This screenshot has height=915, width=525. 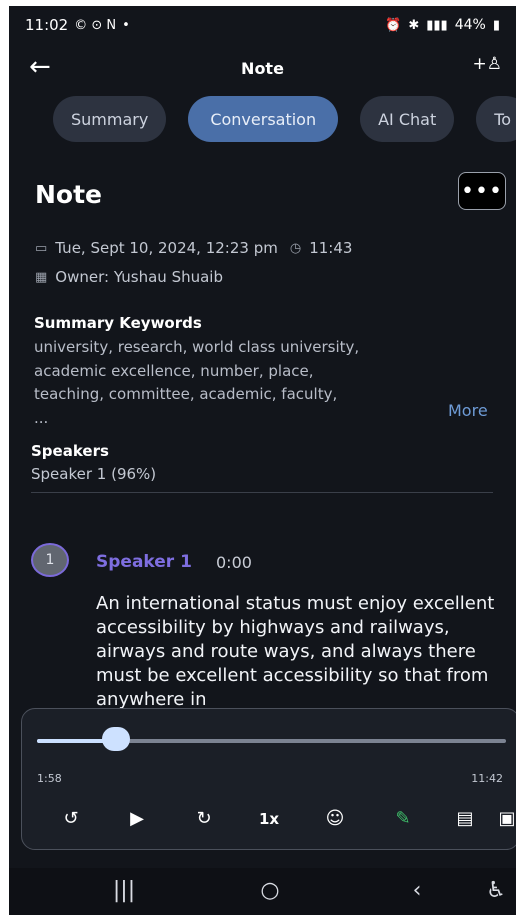 I want to click on tab-to: To, so click(x=496, y=119).